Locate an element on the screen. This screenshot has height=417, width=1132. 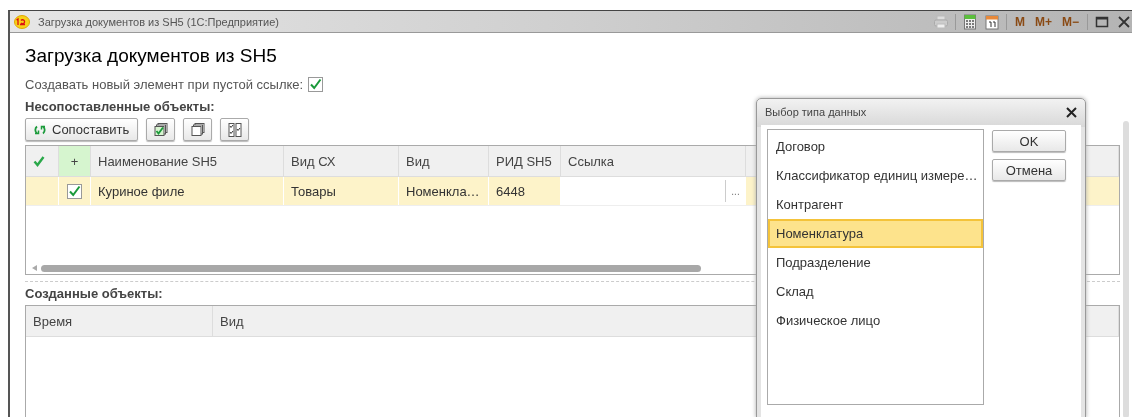
check-mark-icon is located at coordinates (39, 161).